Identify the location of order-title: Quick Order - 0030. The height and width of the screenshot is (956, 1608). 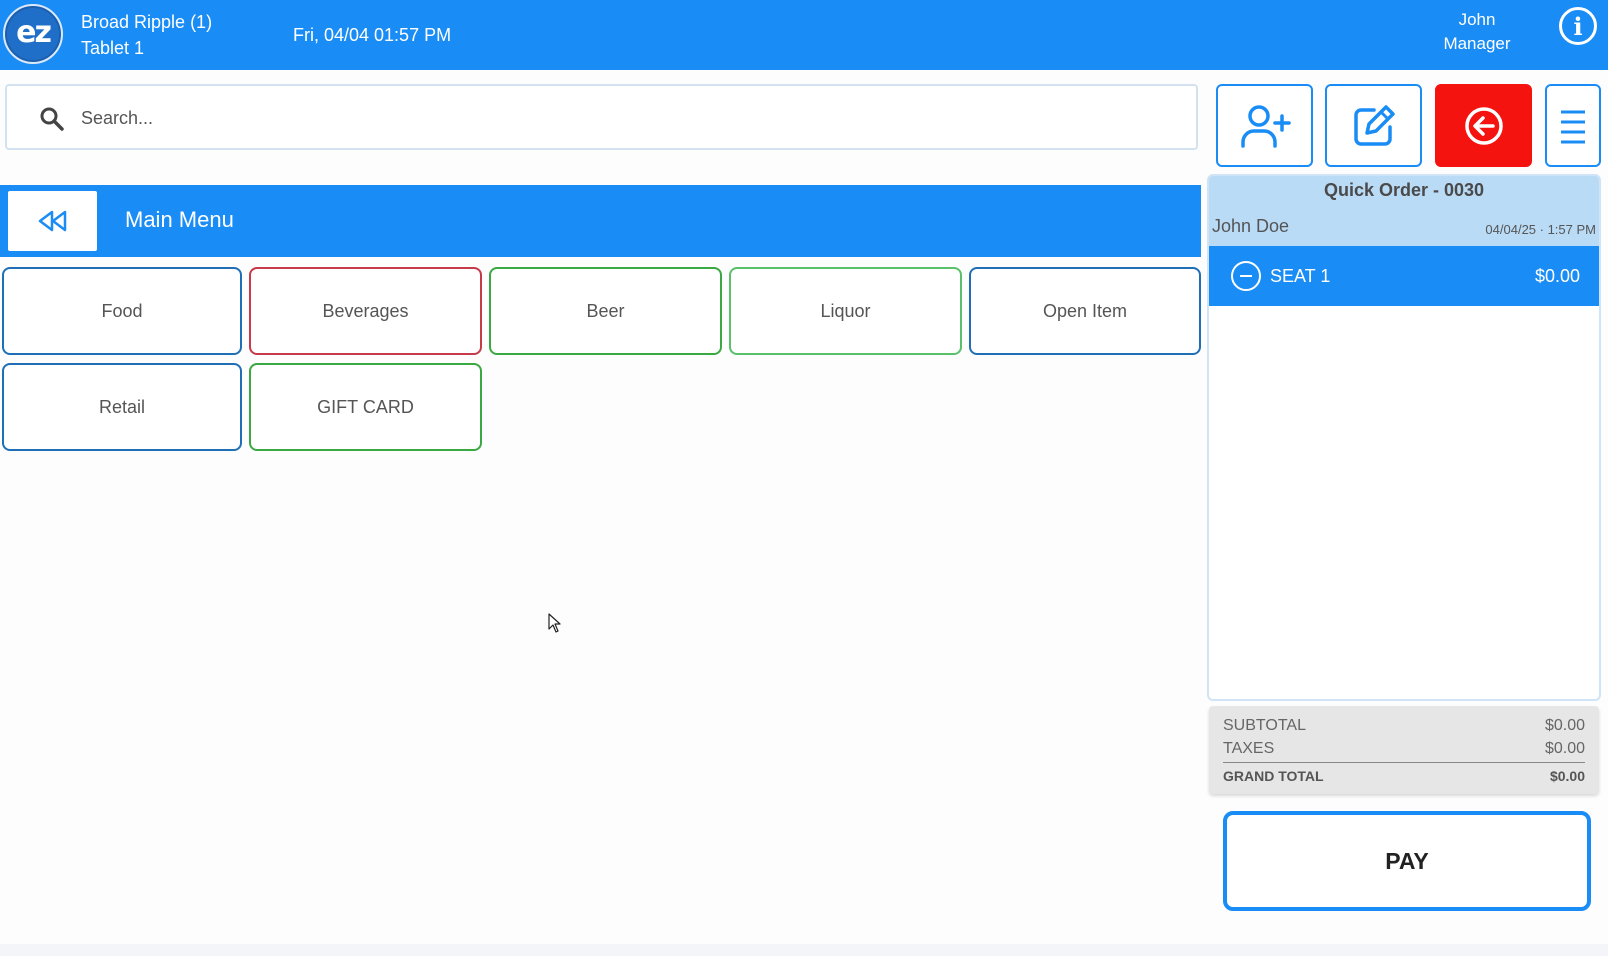
(1404, 190).